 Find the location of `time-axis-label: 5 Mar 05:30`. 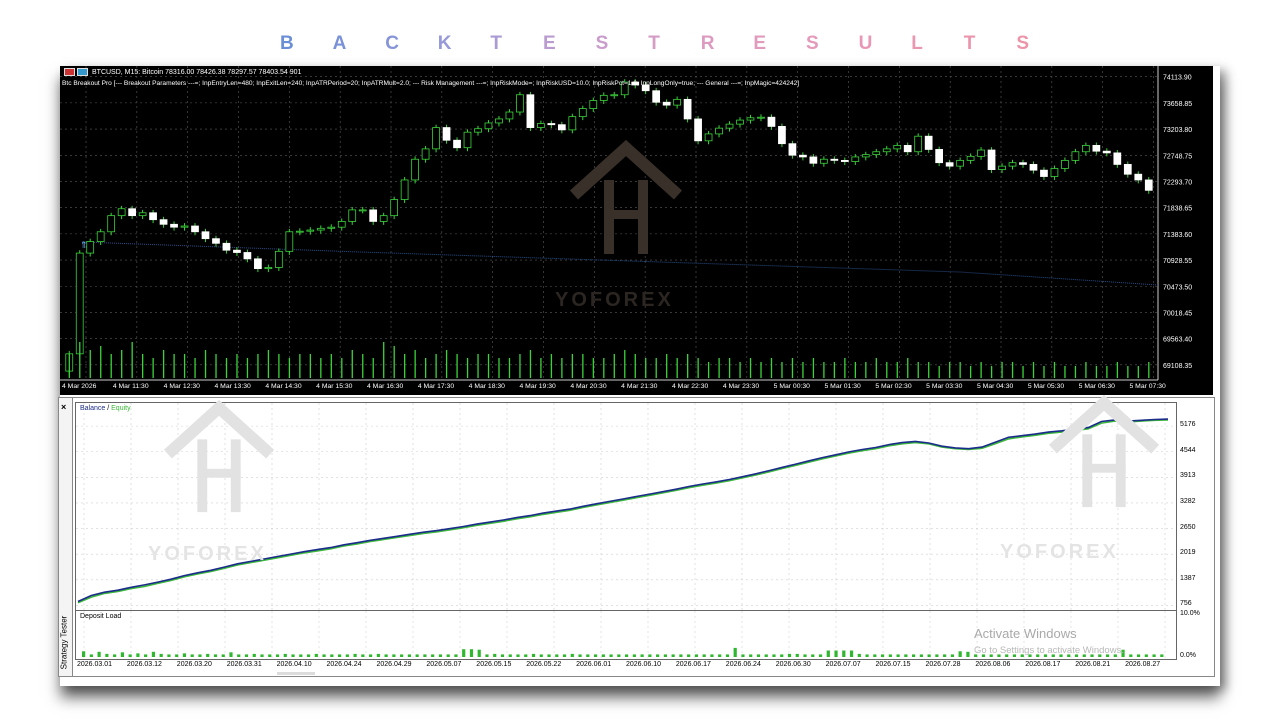

time-axis-label: 5 Mar 05:30 is located at coordinates (1046, 386).